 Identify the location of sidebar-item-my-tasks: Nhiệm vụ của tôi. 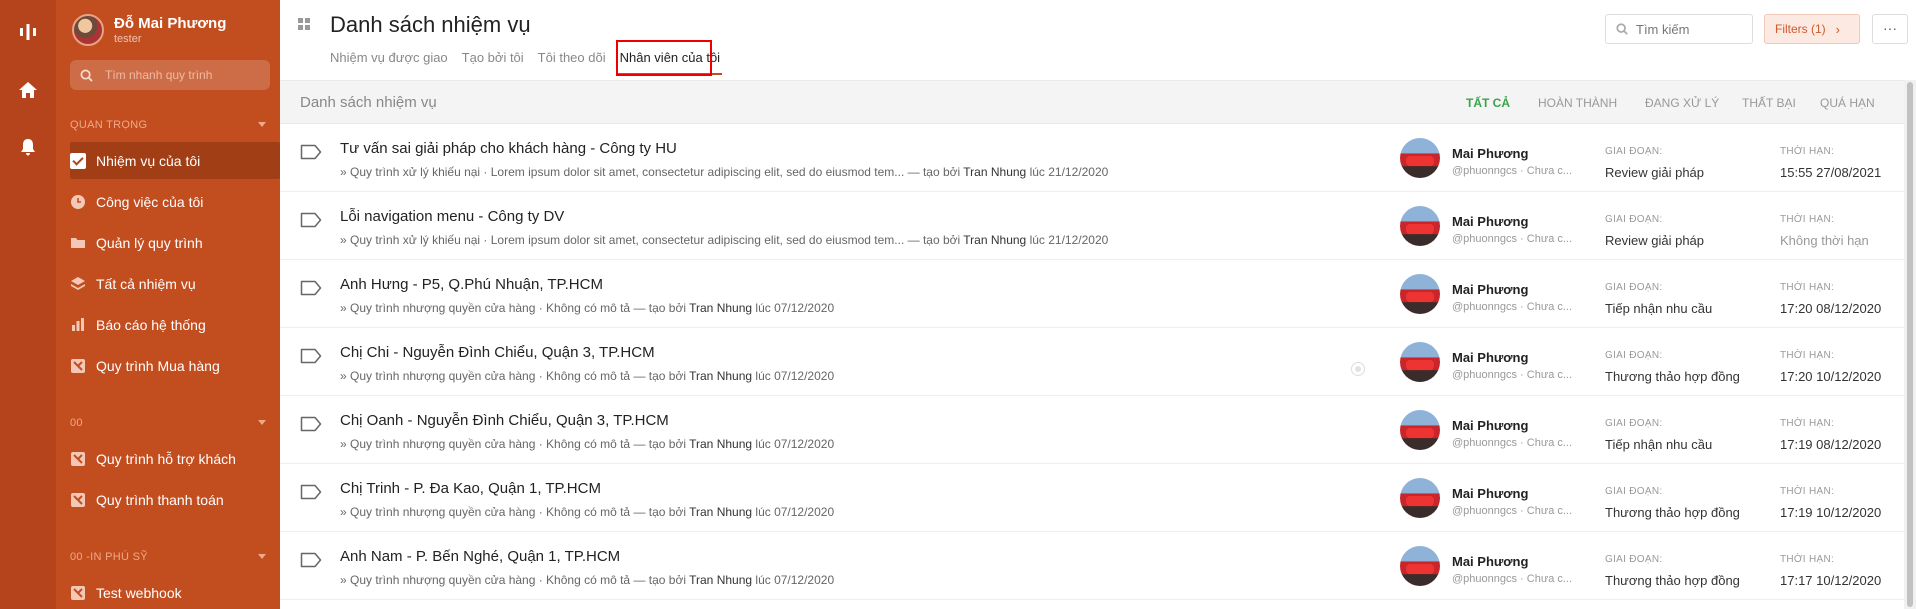
(175, 160).